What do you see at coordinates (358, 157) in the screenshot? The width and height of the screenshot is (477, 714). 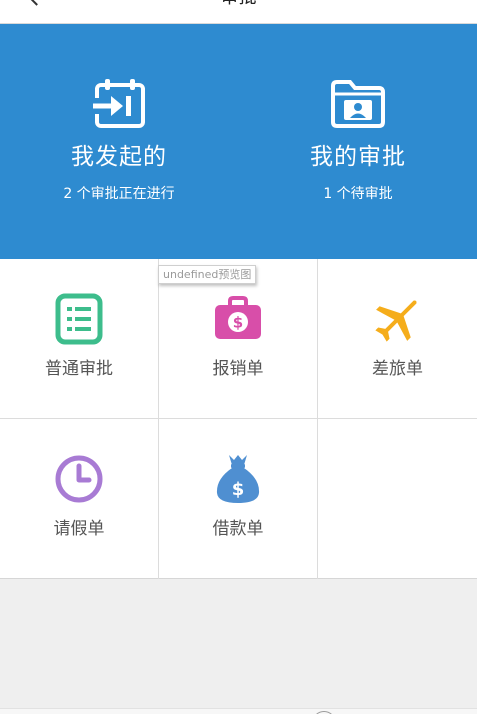 I see `my-approval-title: 我的审批` at bounding box center [358, 157].